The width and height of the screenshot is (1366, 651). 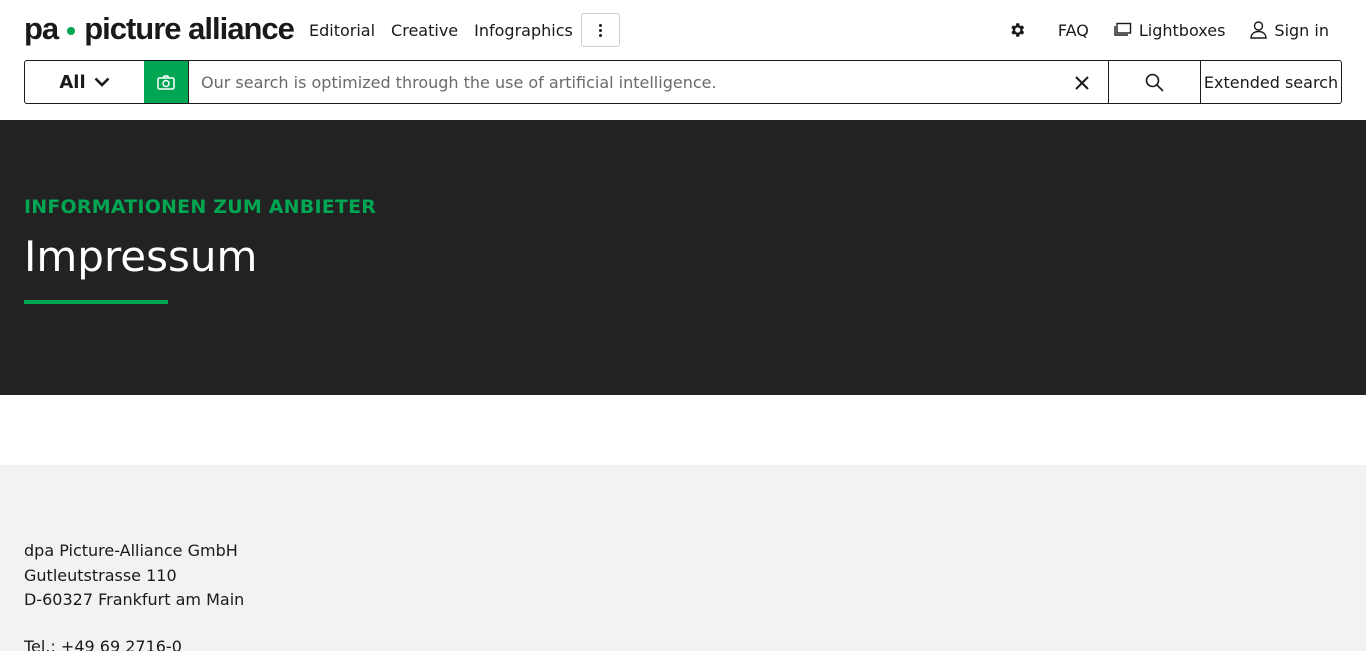 I want to click on signin-link: Sign in, so click(x=1289, y=30).